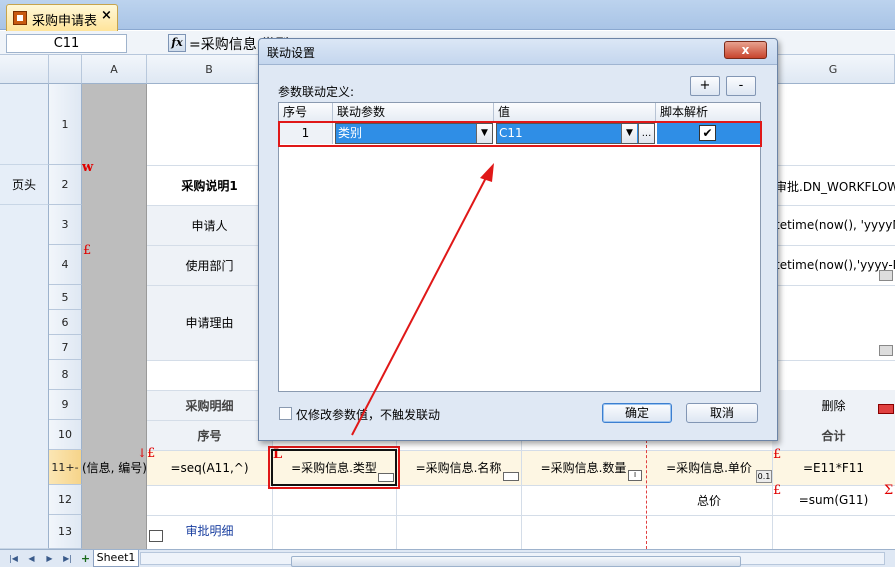 Image resolution: width=895 pixels, height=567 pixels. What do you see at coordinates (13, 559) in the screenshot?
I see `first-sheet-icon: |◀` at bounding box center [13, 559].